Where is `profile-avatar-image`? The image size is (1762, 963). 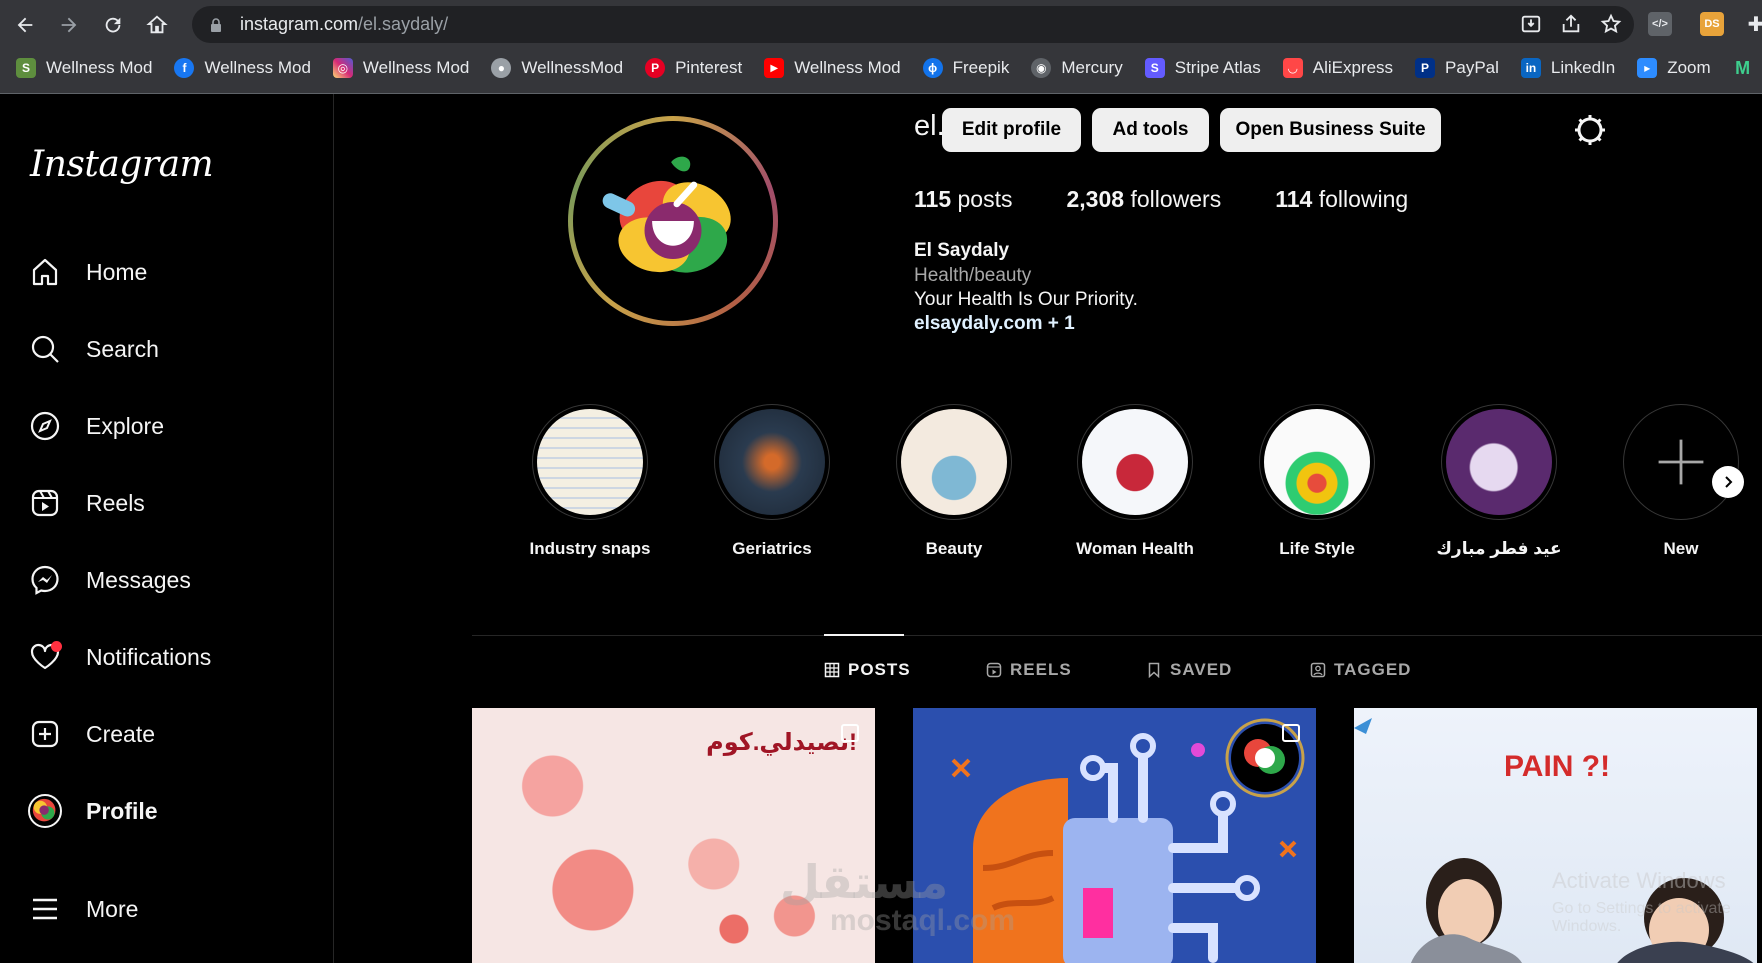 profile-avatar-image is located at coordinates (673, 221).